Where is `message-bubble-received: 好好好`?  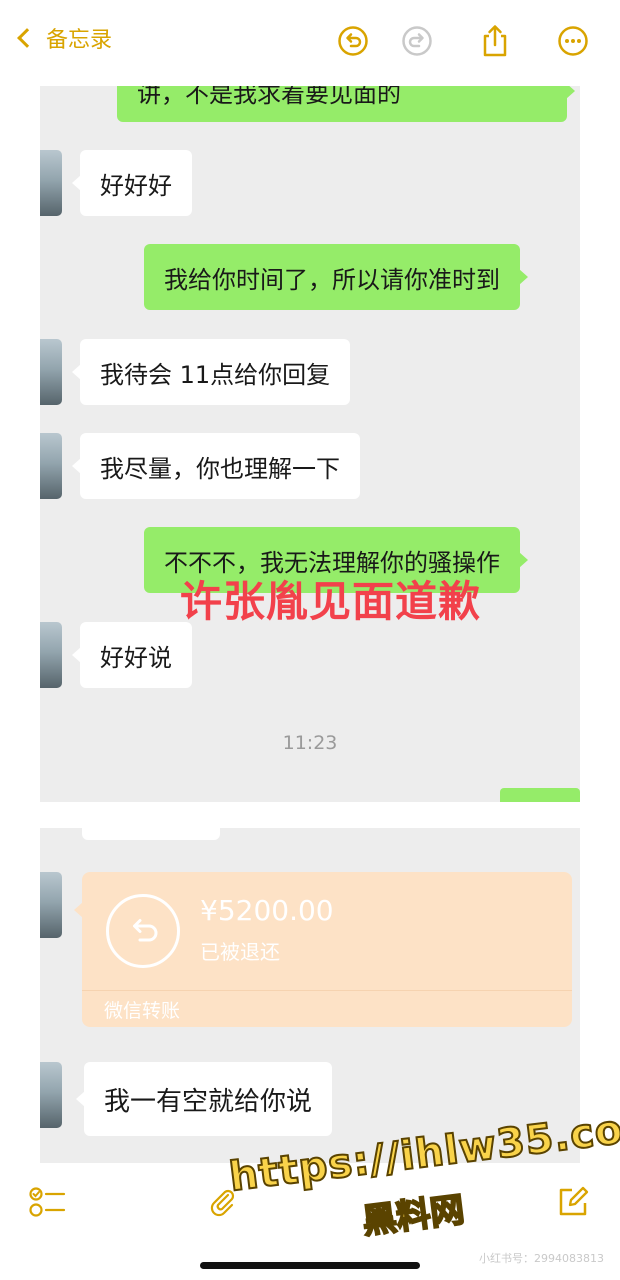 message-bubble-received: 好好好 is located at coordinates (132, 183).